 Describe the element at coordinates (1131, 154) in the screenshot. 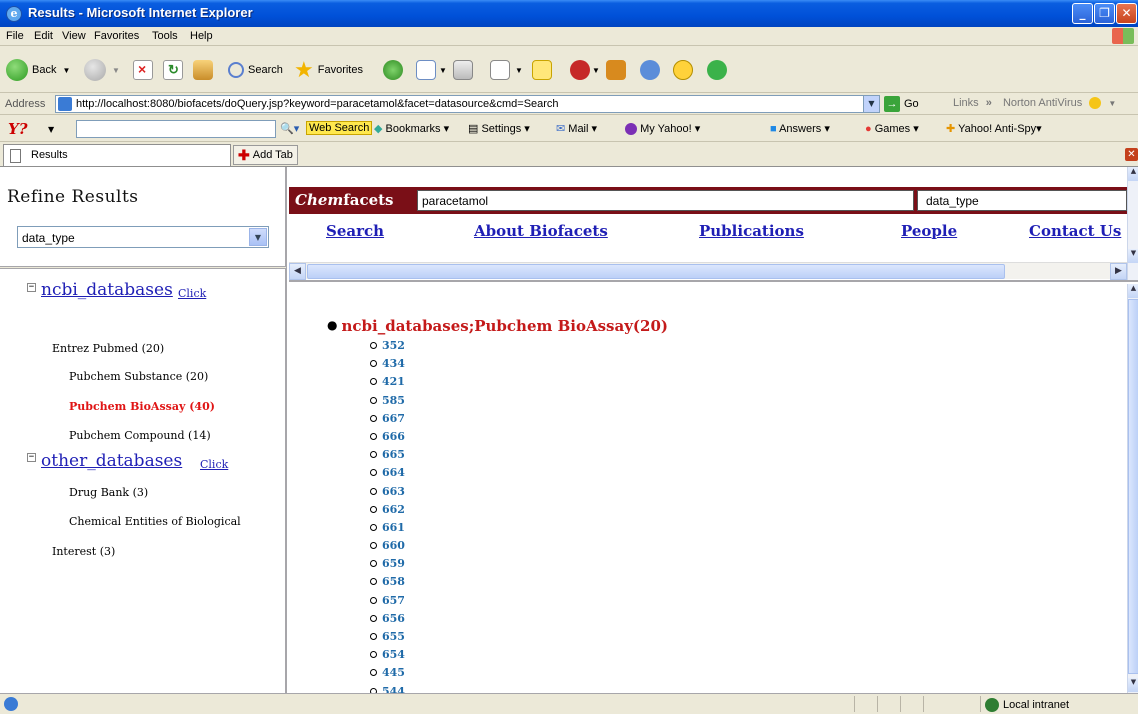

I see `close-tab-icon: ✕` at that location.